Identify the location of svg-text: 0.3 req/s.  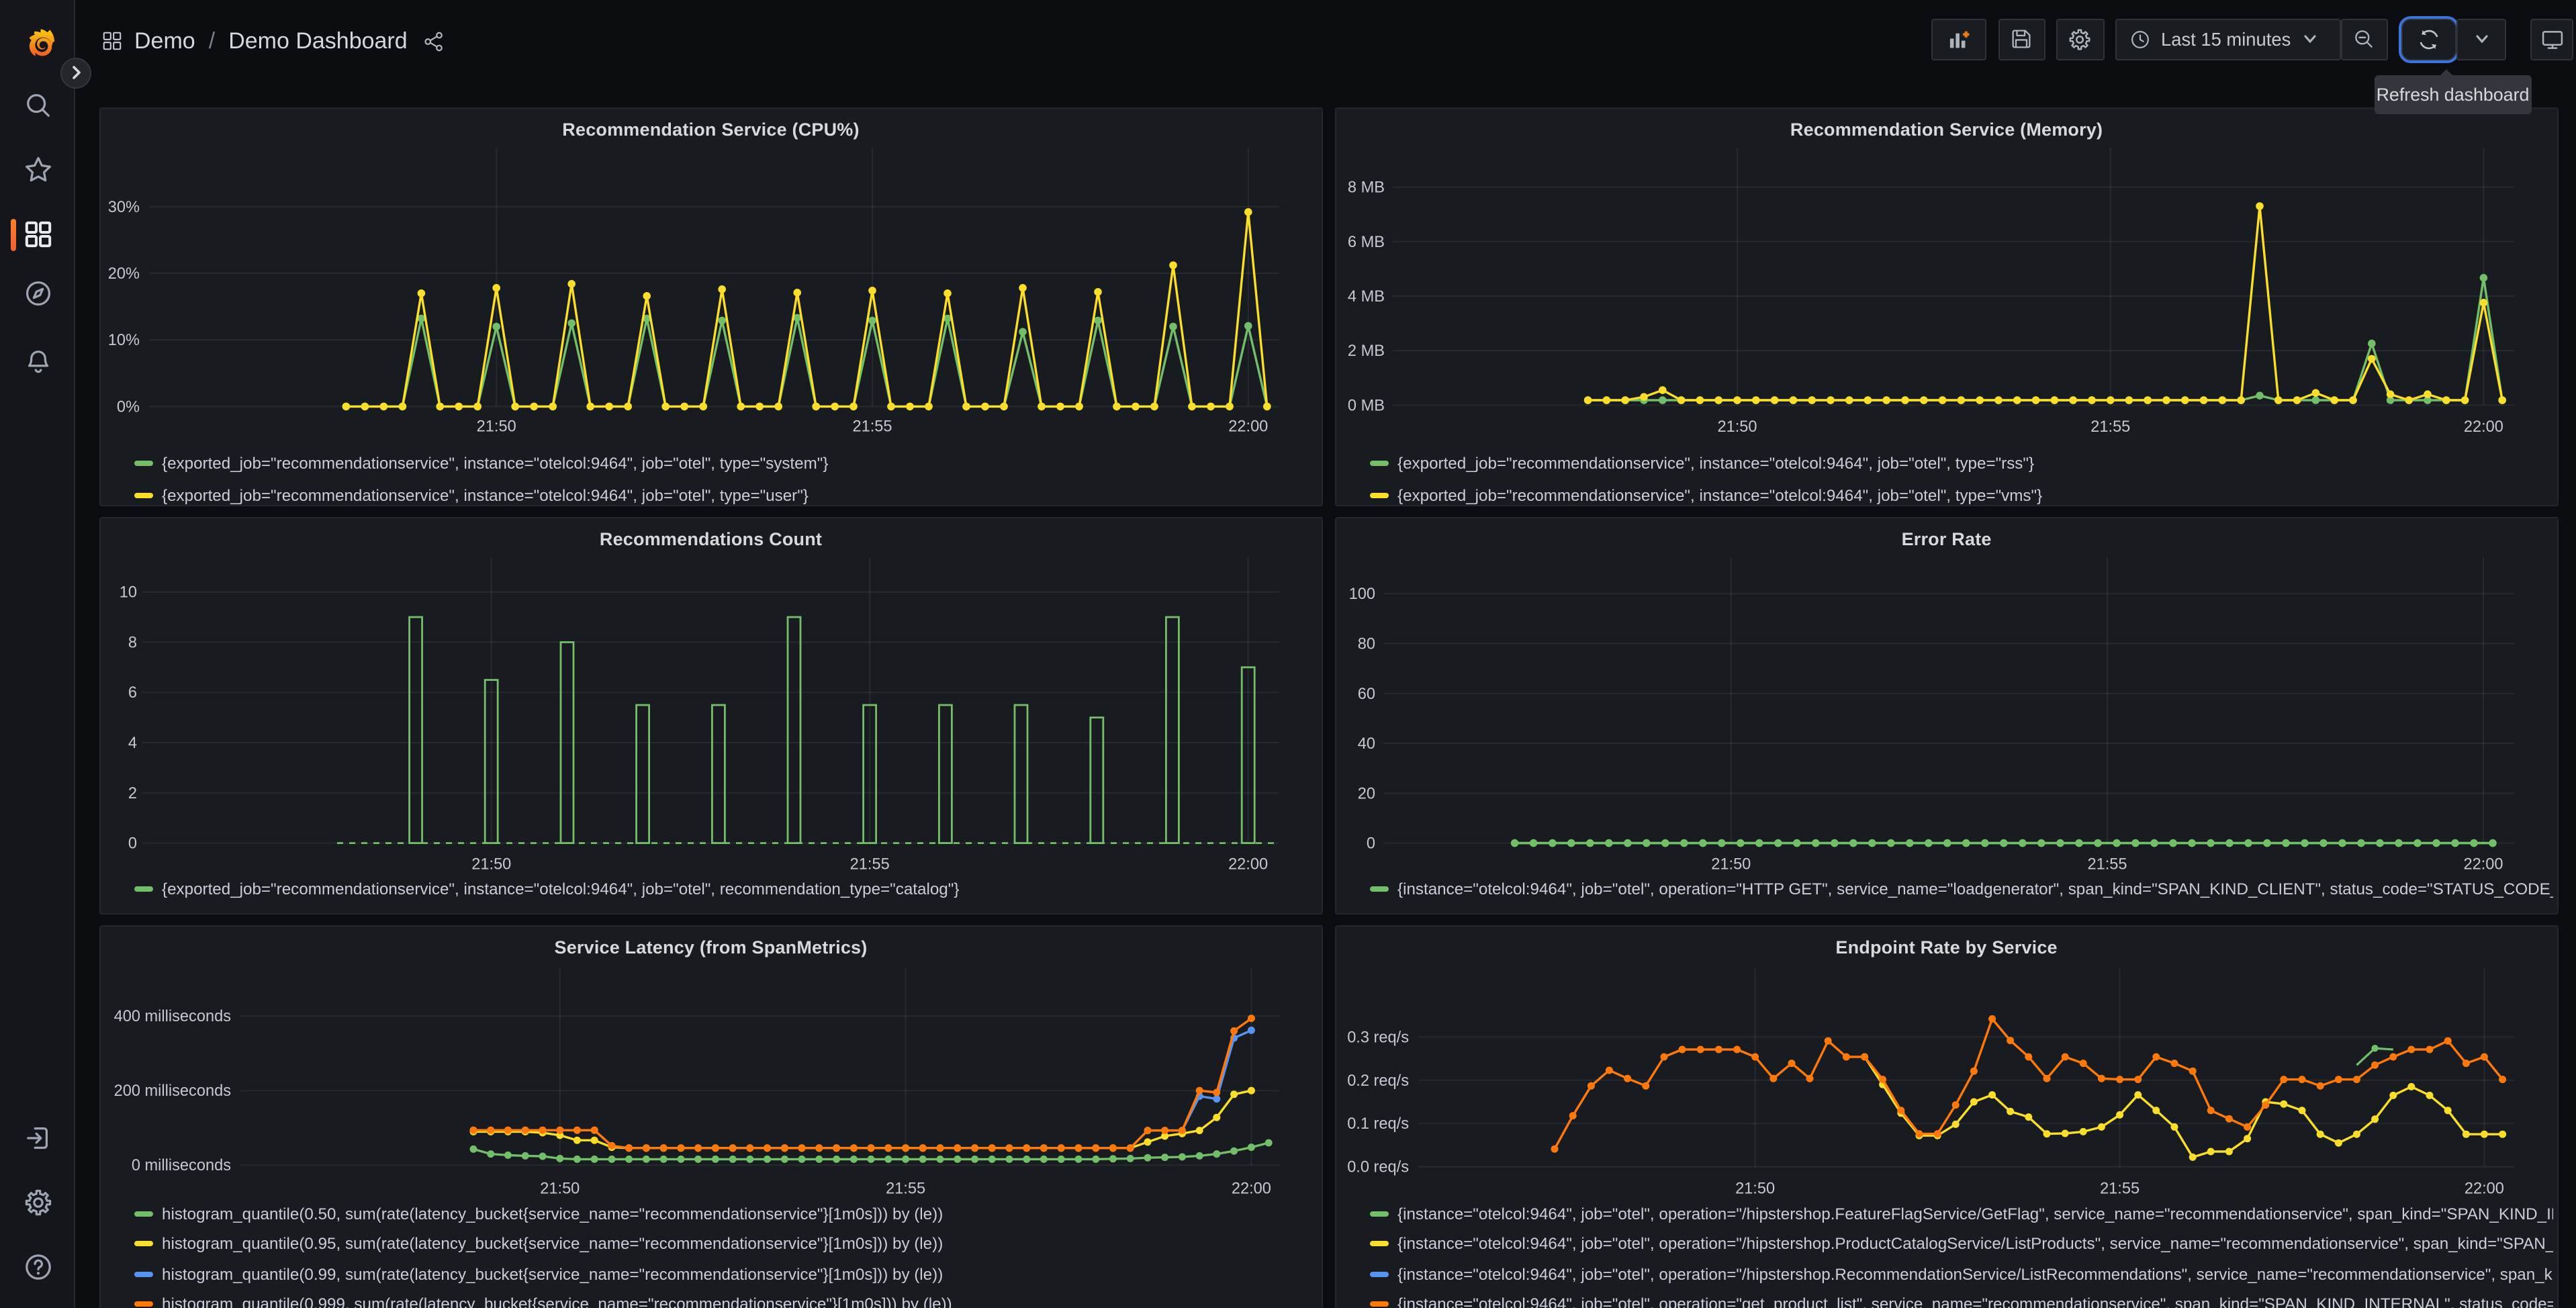
(1378, 1038).